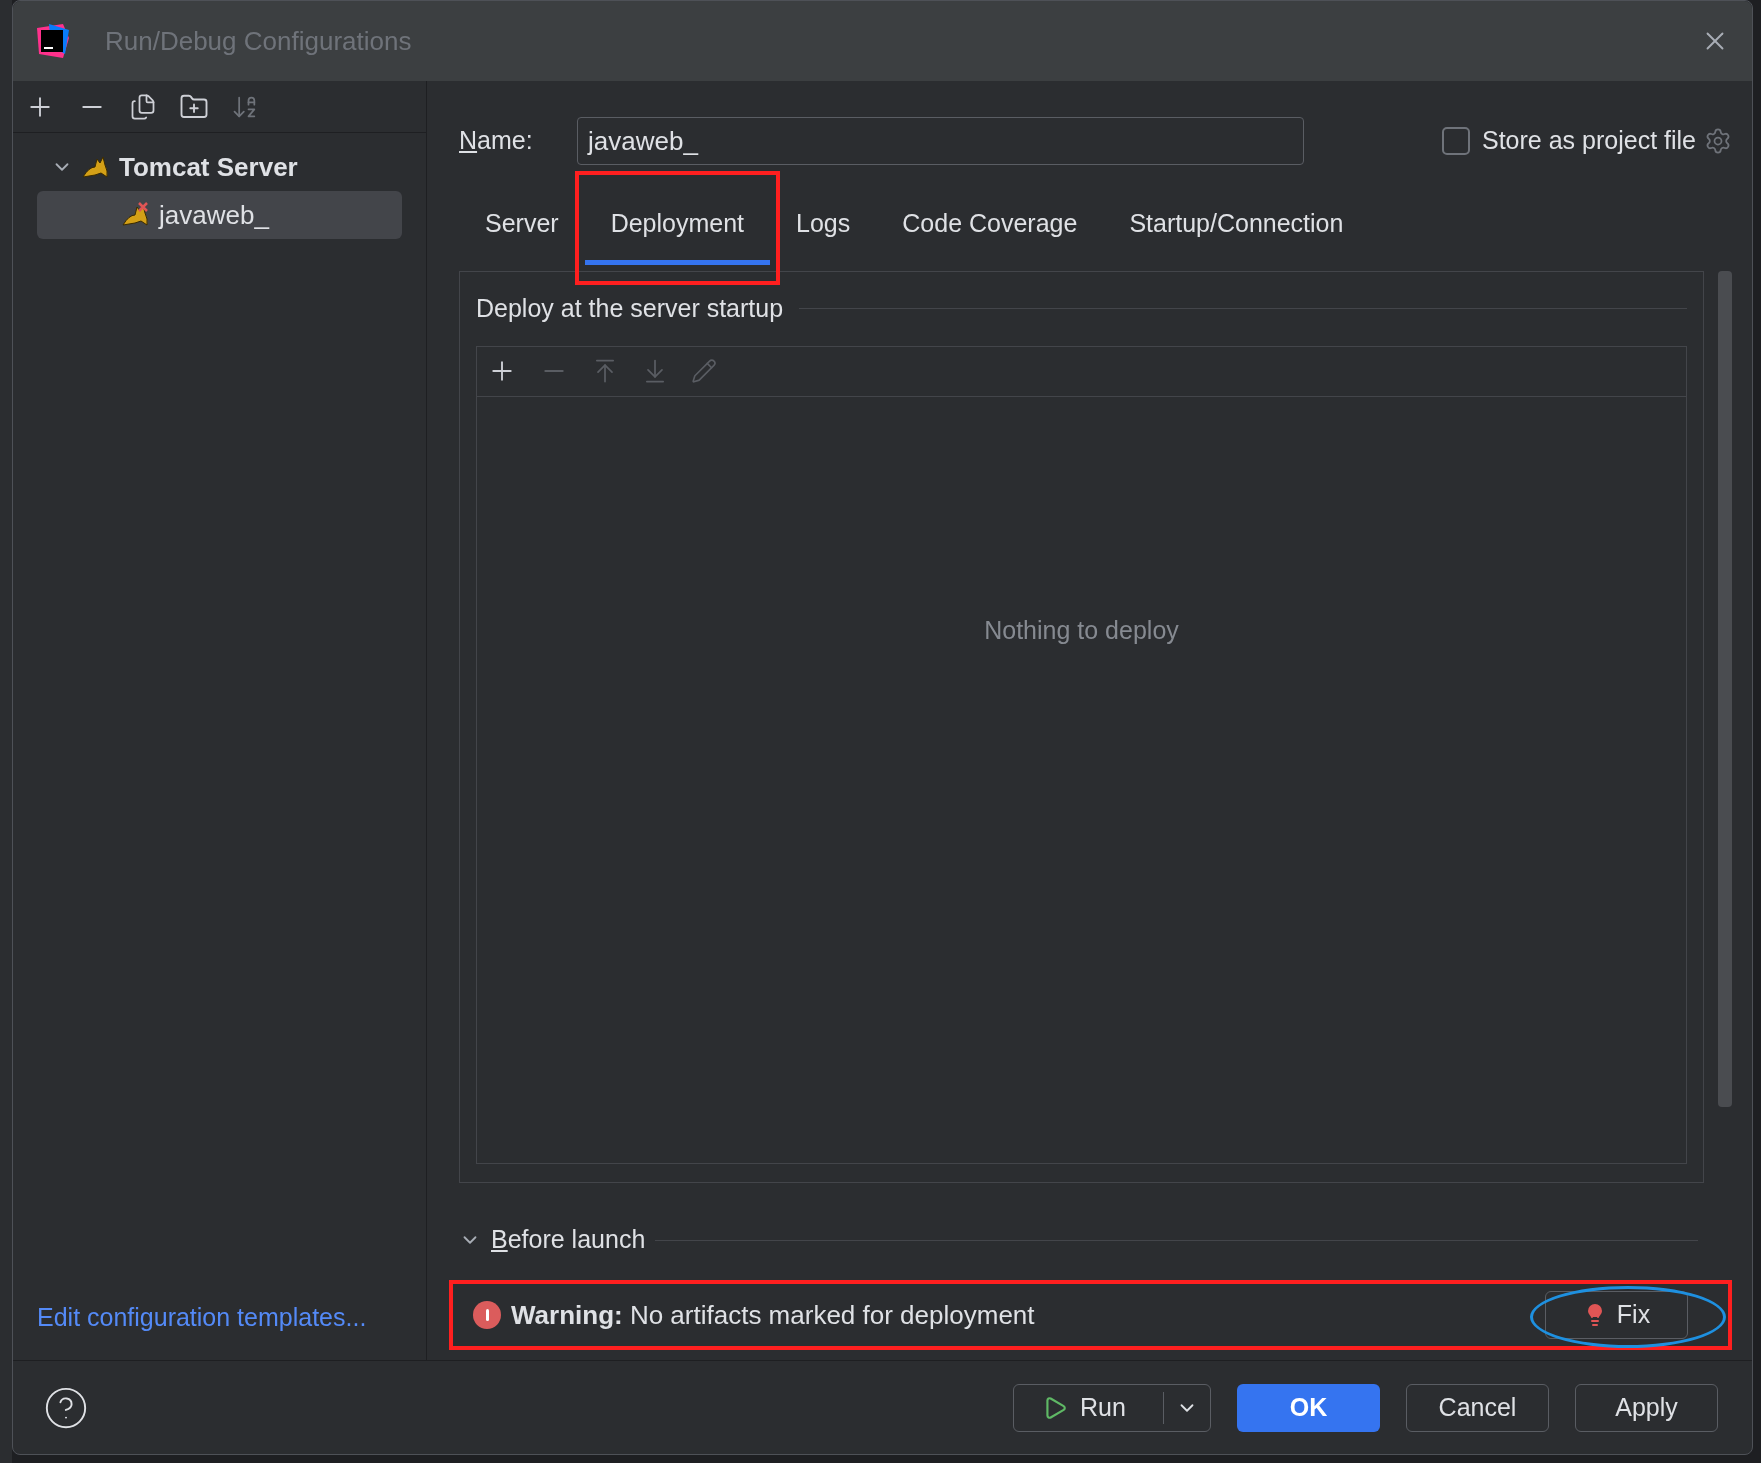  I want to click on tab: Logs, so click(823, 224).